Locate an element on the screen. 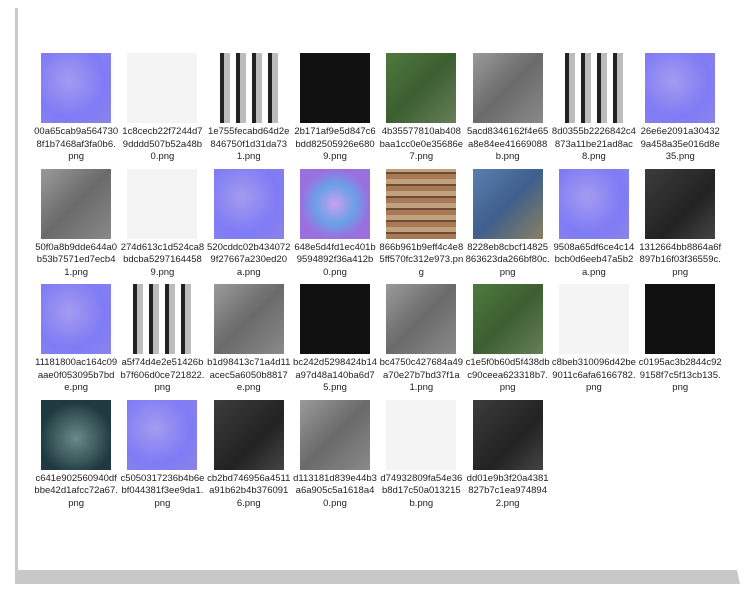 This screenshot has width=750, height=602. file-item: c1e5f0b60d5f438dbc90ceea623318b7.png is located at coordinates (507, 341).